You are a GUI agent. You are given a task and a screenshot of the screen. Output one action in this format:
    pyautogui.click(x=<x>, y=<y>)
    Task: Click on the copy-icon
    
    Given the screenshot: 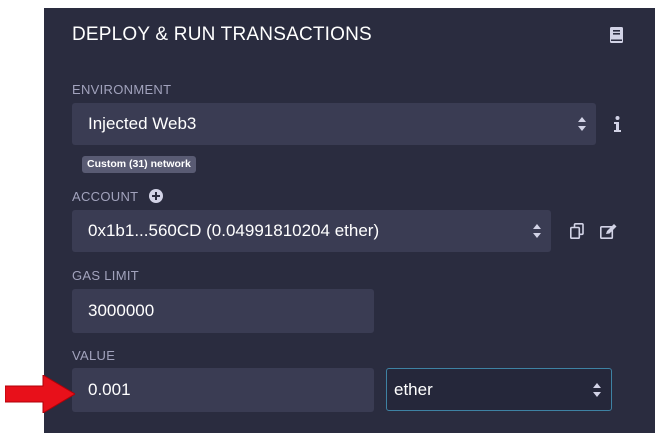 What is the action you would take?
    pyautogui.click(x=577, y=231)
    